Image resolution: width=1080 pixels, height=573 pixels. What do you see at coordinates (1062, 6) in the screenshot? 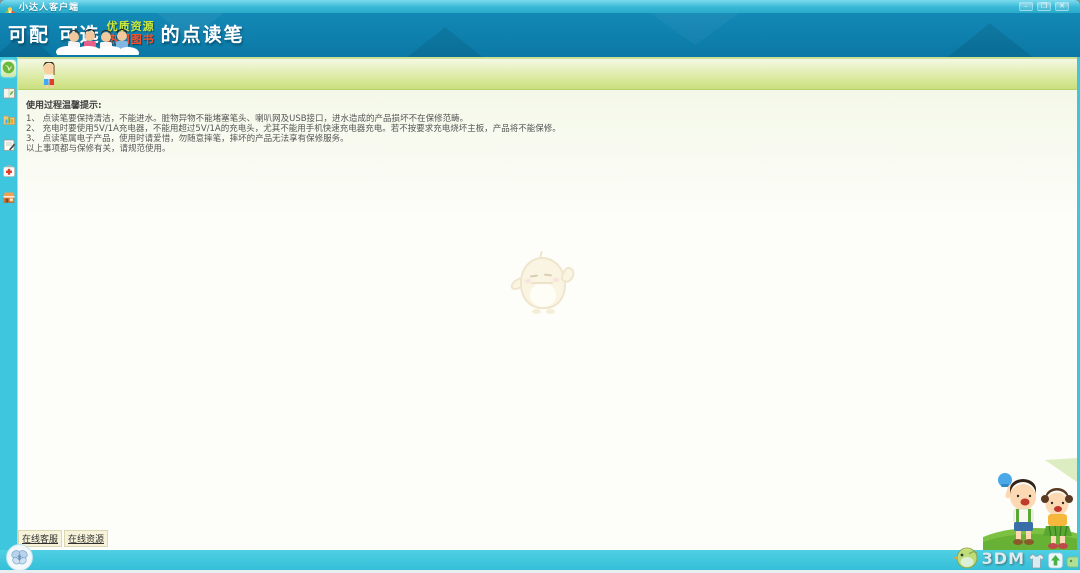
I see `close-button: ✕` at bounding box center [1062, 6].